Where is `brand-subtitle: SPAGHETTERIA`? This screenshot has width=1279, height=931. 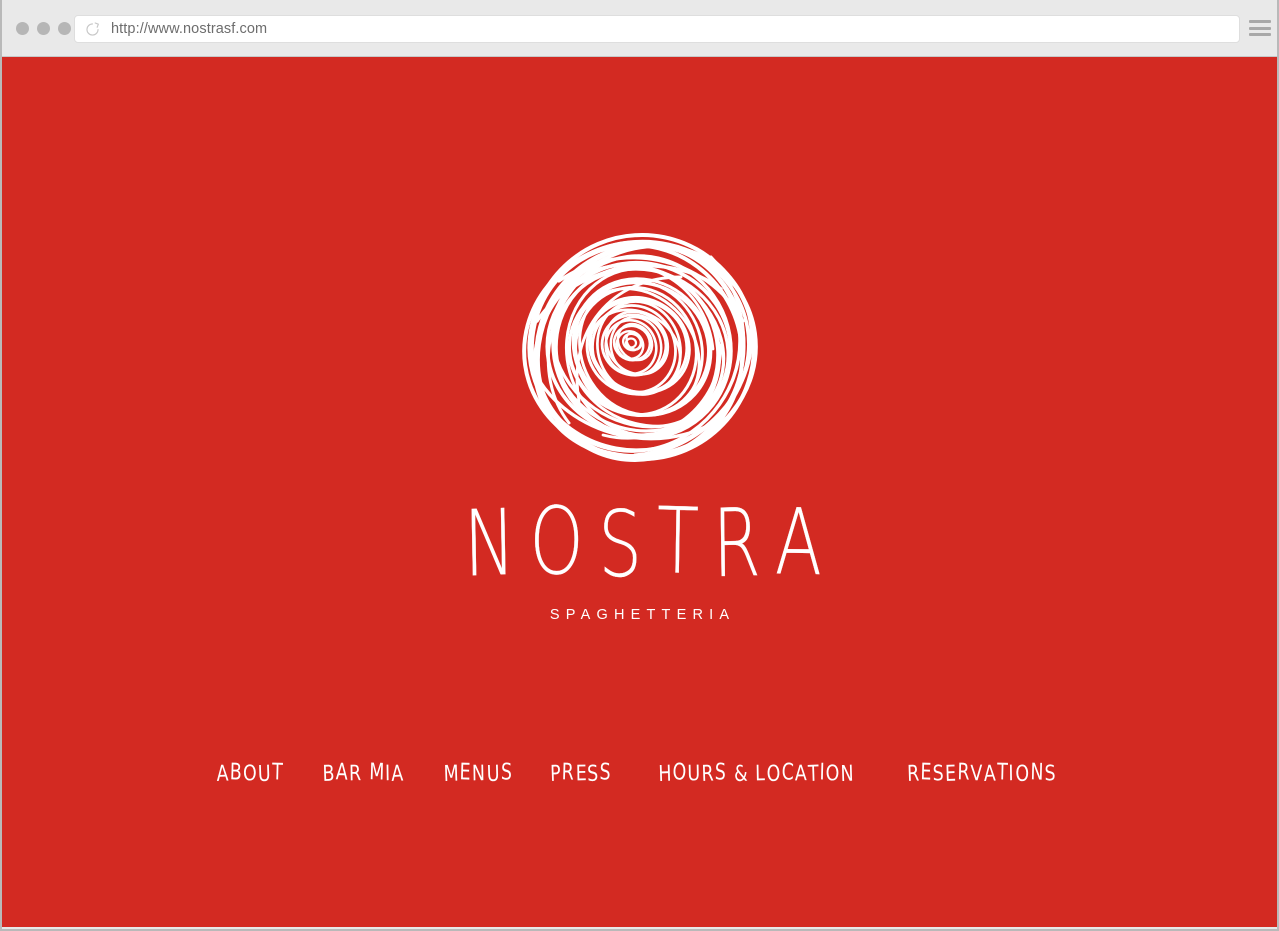 brand-subtitle: SPAGHETTERIA is located at coordinates (642, 615).